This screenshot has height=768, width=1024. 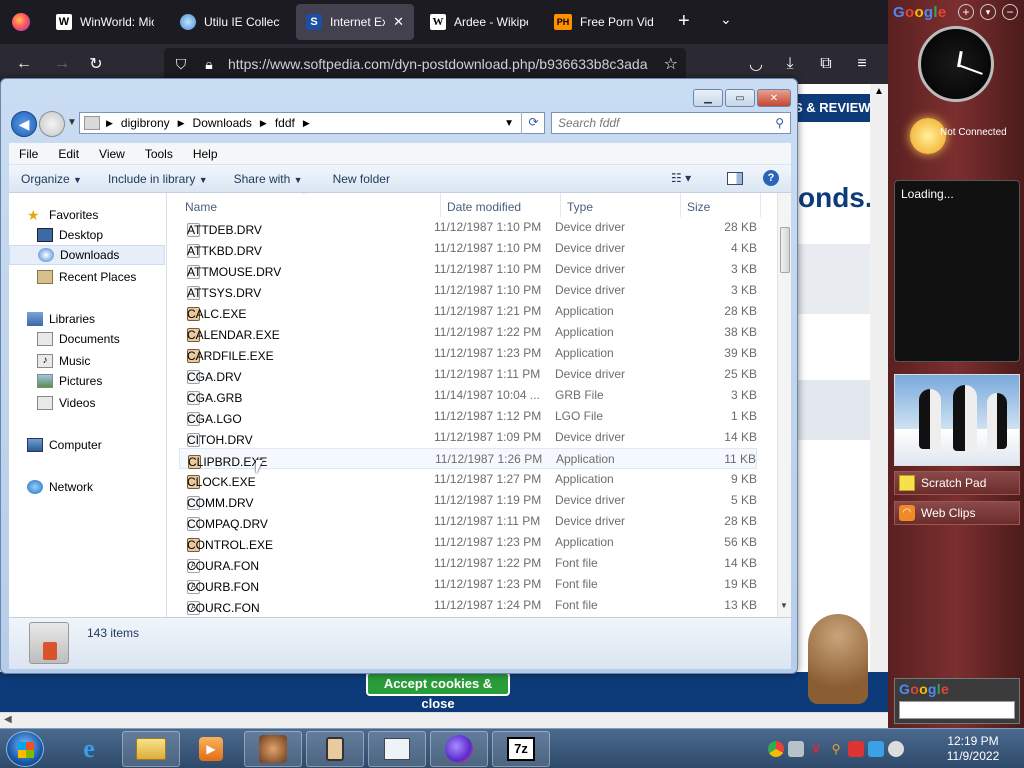 I want to click on tab-wikipedia: W Ardee - Wikipe, so click(x=479, y=22).